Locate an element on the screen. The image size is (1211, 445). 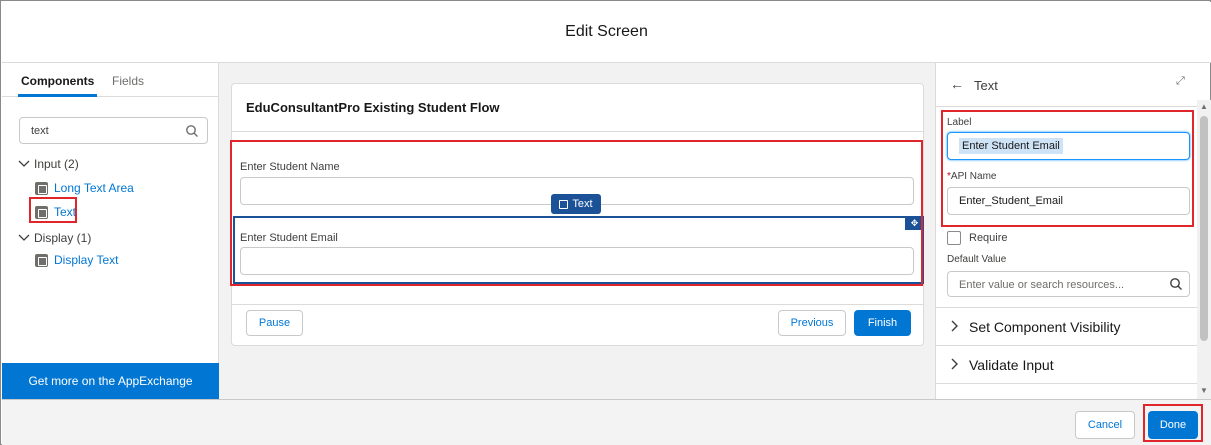
component-label: Long Text Area is located at coordinates (94, 188).